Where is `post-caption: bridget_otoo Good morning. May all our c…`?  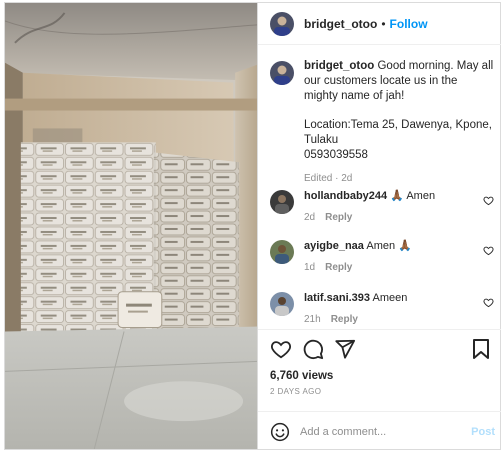
post-caption: bridget_otoo Good morning. May all our c… is located at coordinates (382, 122).